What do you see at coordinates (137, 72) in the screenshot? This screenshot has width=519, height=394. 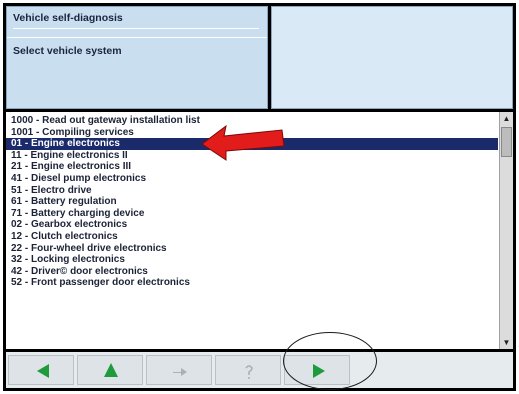 I see `instruction-section: Select vehicle system` at bounding box center [137, 72].